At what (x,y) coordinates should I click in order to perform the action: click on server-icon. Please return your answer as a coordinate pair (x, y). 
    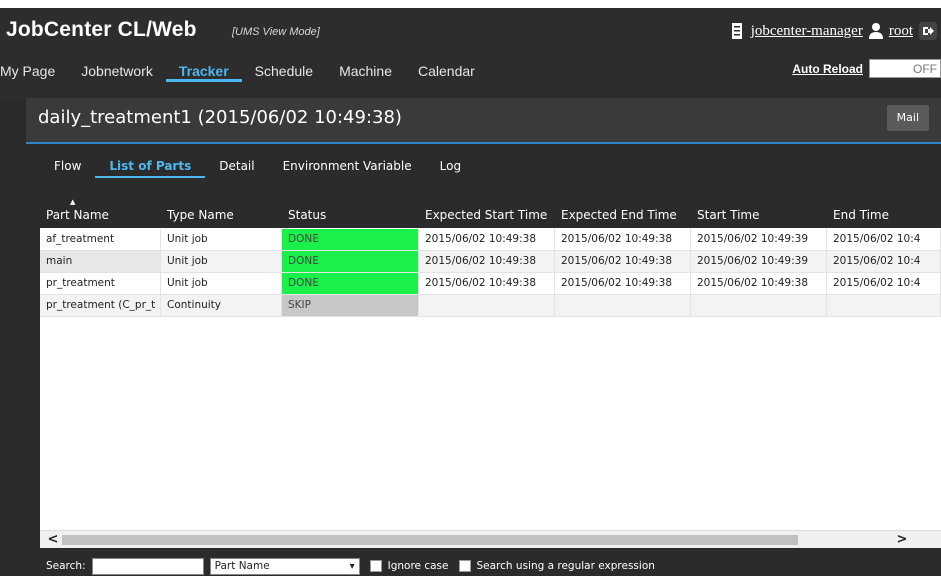
    Looking at the image, I should click on (738, 31).